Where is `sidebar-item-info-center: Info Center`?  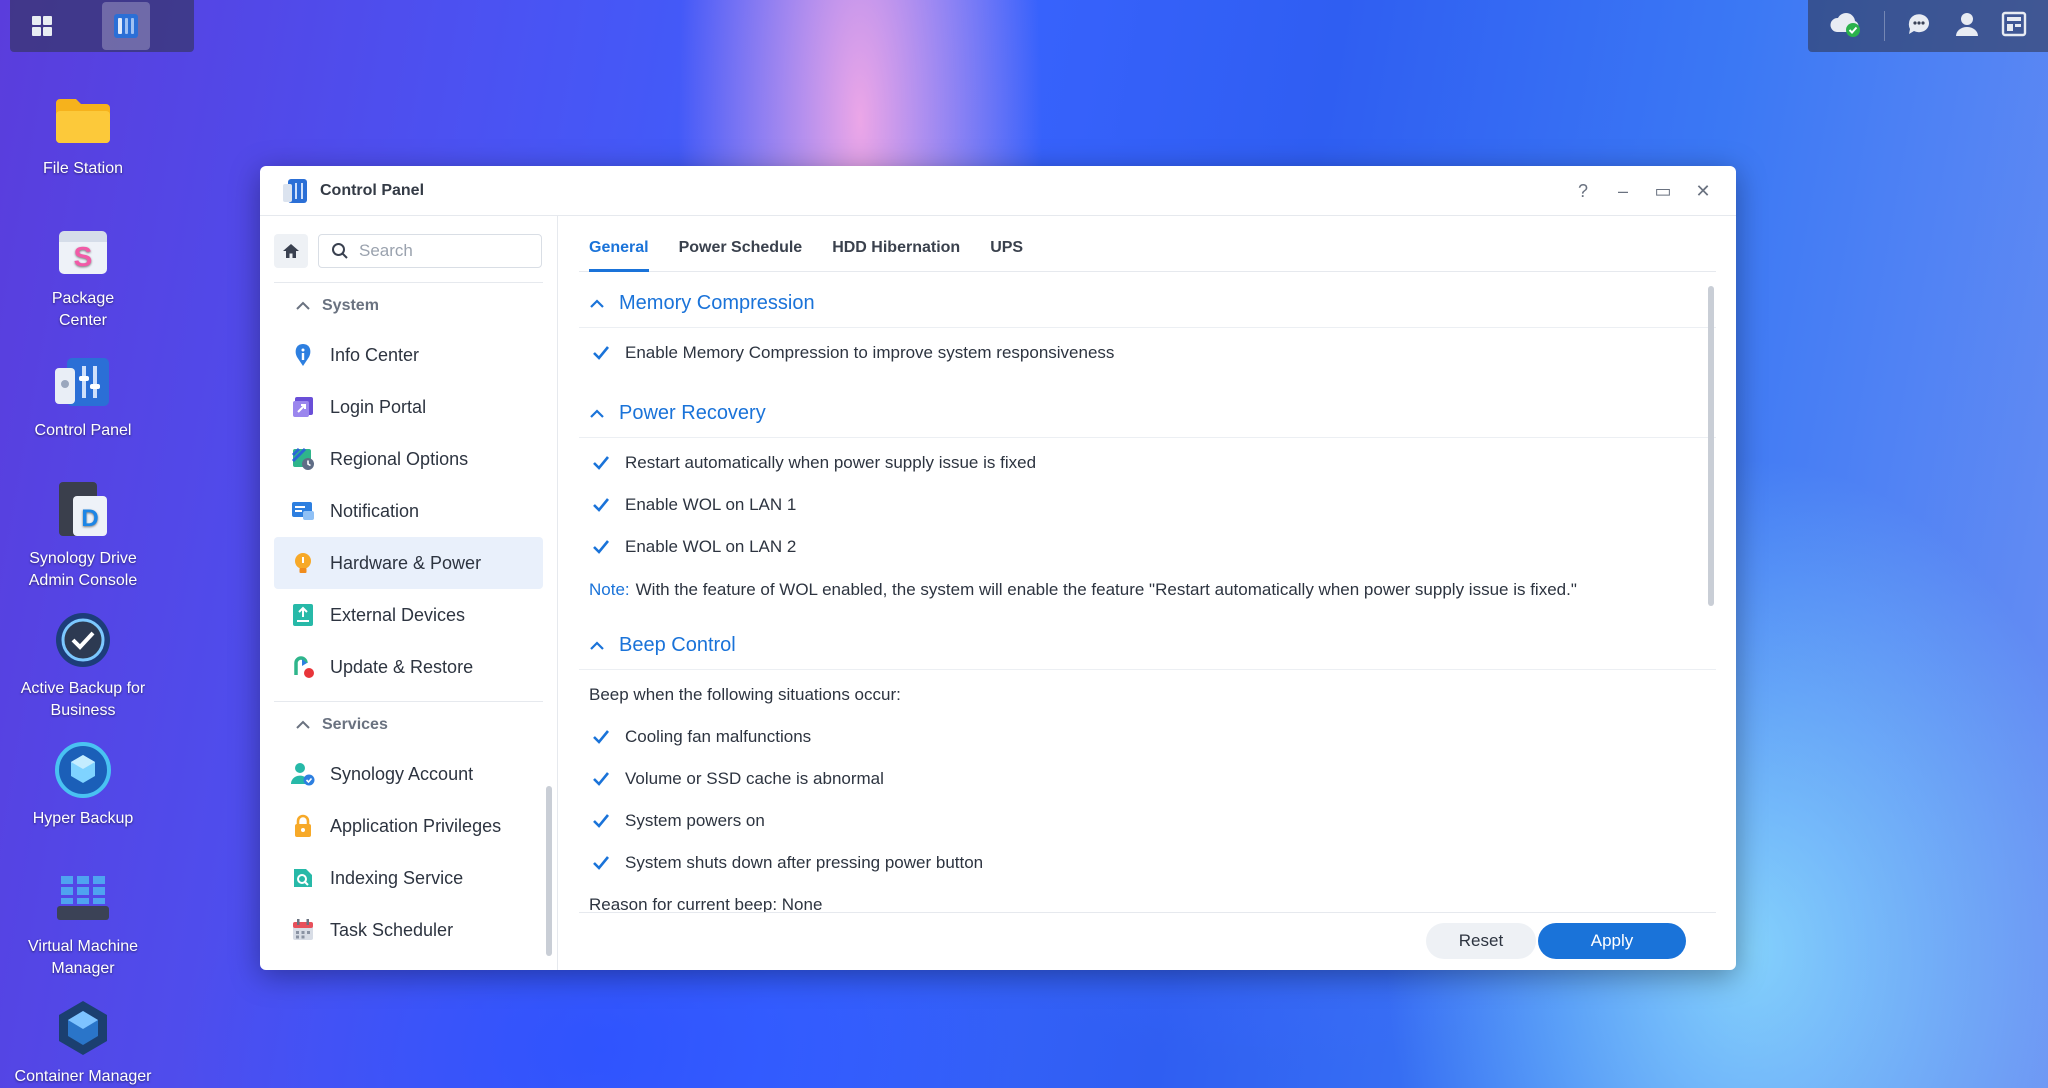 sidebar-item-info-center: Info Center is located at coordinates (408, 355).